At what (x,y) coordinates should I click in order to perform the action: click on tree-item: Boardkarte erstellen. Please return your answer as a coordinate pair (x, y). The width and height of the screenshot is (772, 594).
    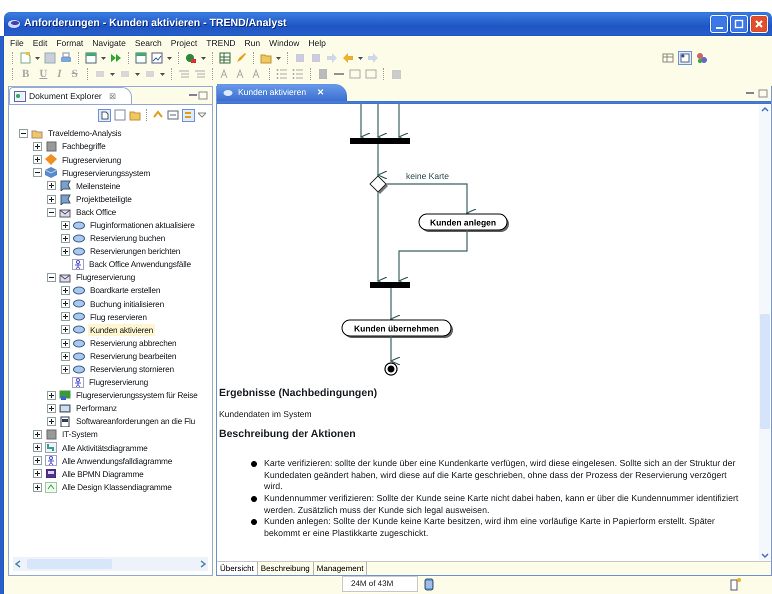
    Looking at the image, I should click on (125, 290).